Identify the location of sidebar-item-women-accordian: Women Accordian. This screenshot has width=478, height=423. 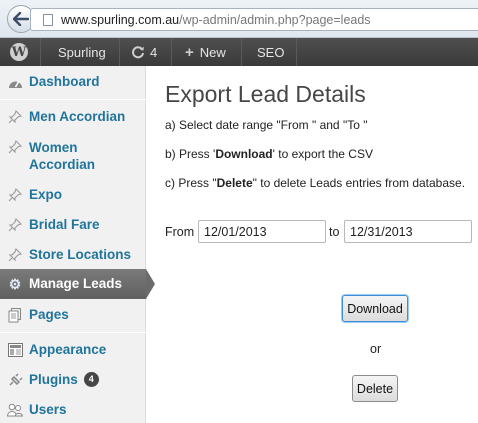
(73, 156).